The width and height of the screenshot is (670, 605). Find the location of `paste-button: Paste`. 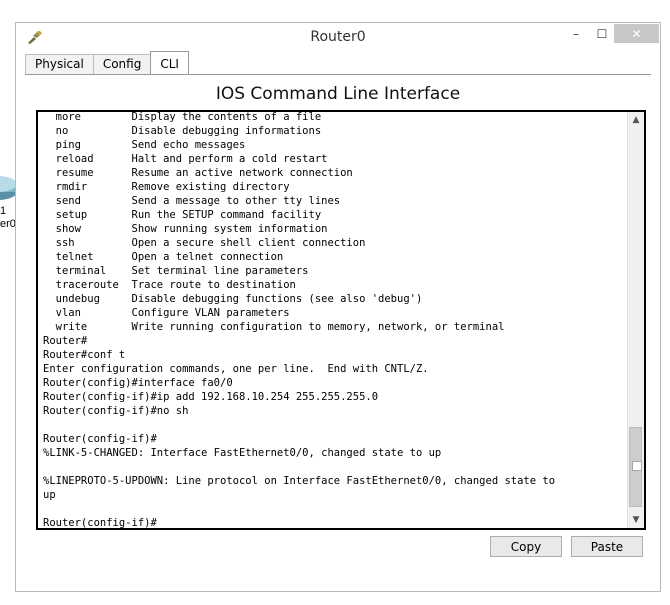

paste-button: Paste is located at coordinates (607, 546).